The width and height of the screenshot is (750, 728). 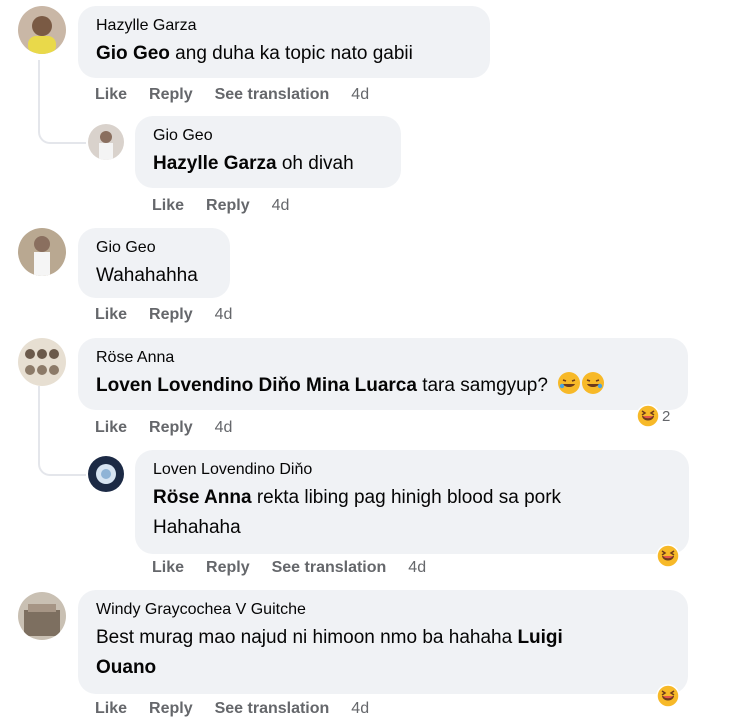 I want to click on comment-text-line2: Hahahaha, so click(x=197, y=527).